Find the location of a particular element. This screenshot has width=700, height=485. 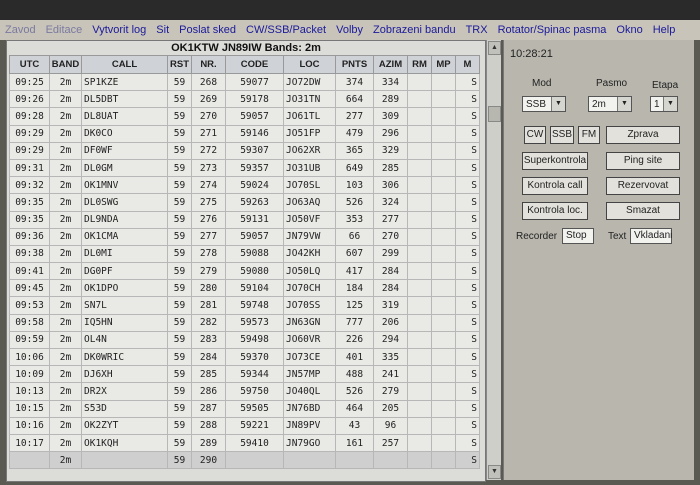

menu-rotator: Rotator/Spinac pasma is located at coordinates (552, 30).